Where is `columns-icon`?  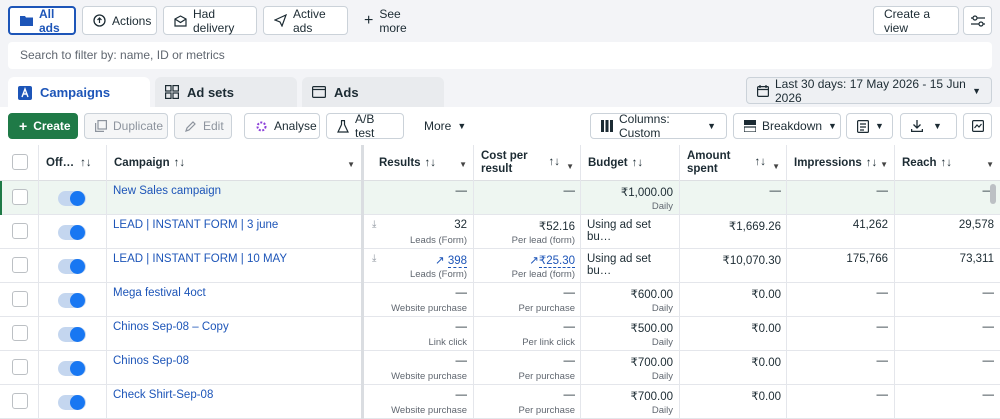 columns-icon is located at coordinates (607, 126).